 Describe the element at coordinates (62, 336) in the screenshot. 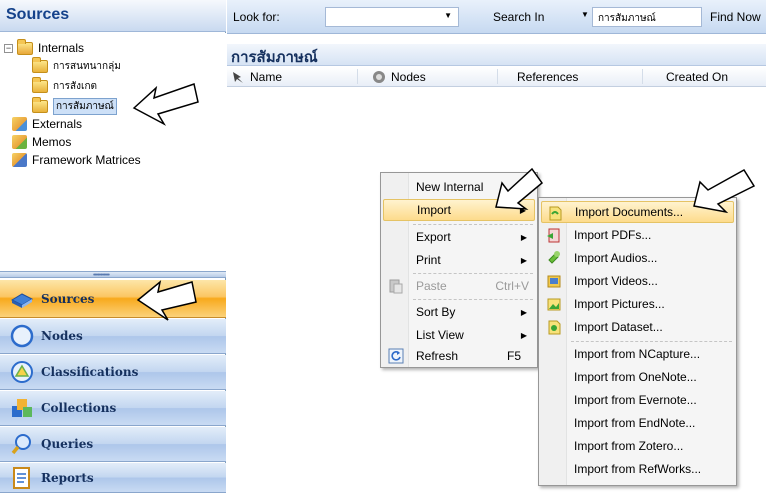

I see `nav-label: Nodes` at that location.